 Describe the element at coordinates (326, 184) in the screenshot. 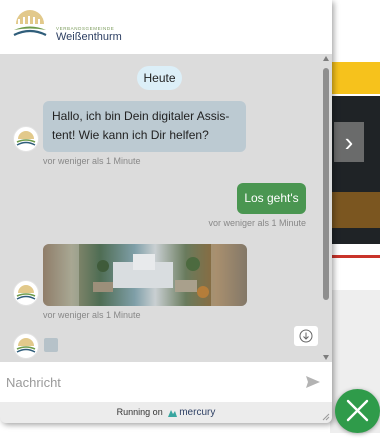

I see `scrollbar-thumb` at that location.